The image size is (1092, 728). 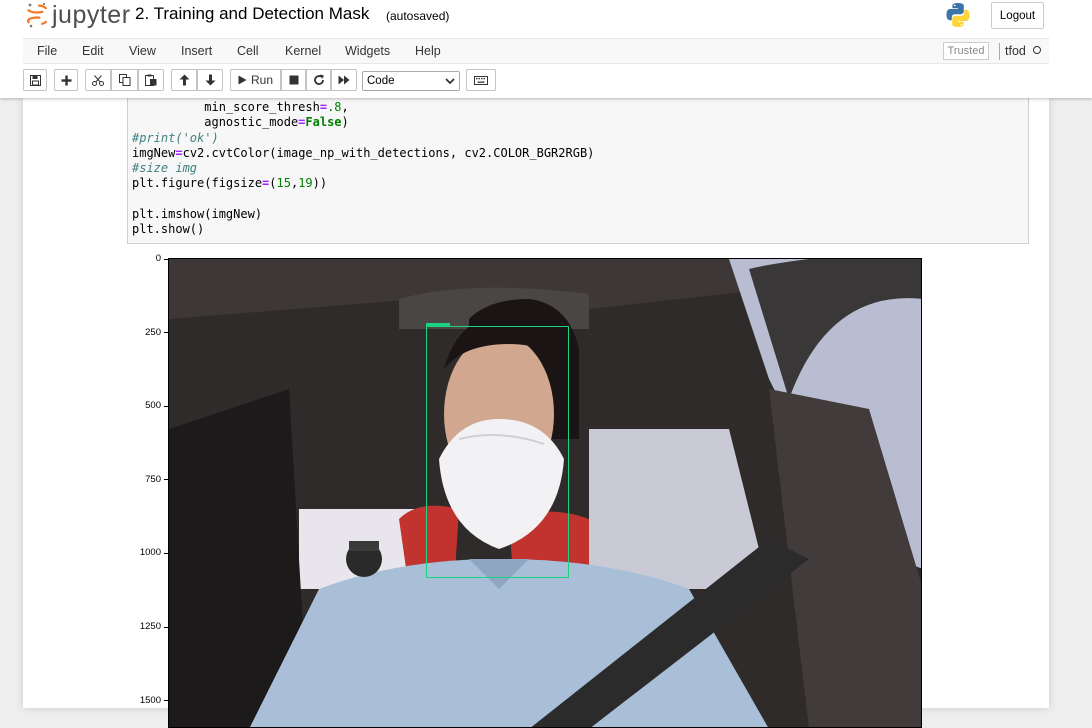 I want to click on save-button, so click(x=35, y=80).